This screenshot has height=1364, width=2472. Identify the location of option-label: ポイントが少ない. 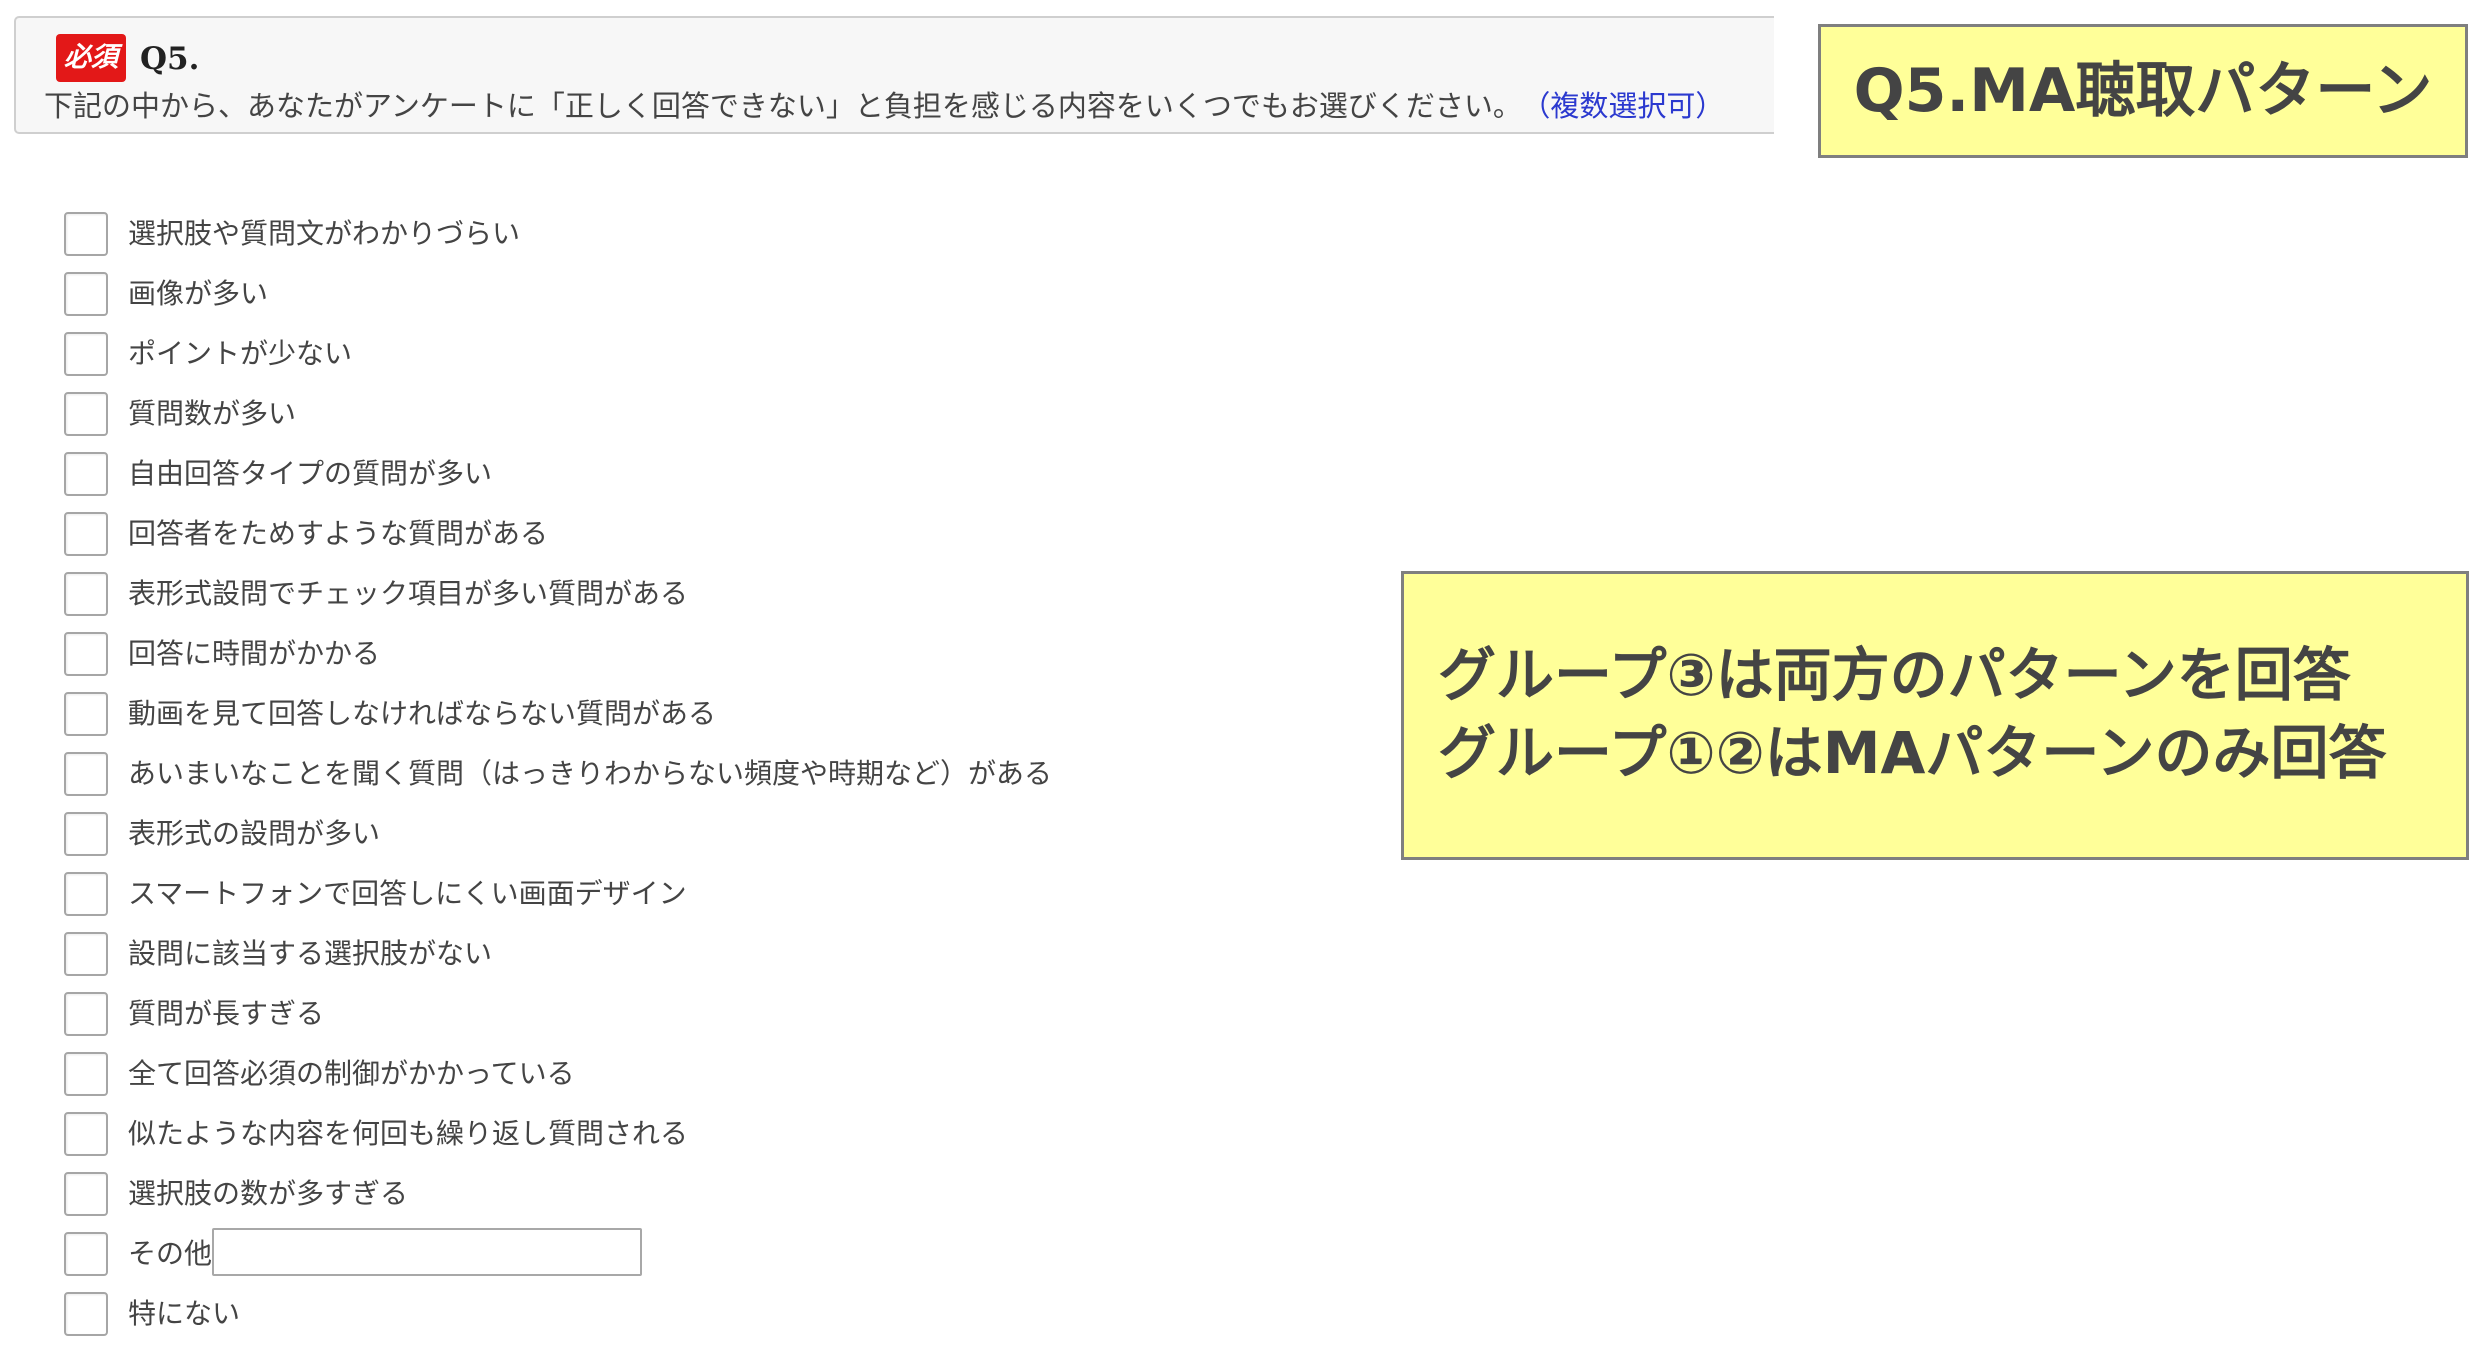
(240, 354).